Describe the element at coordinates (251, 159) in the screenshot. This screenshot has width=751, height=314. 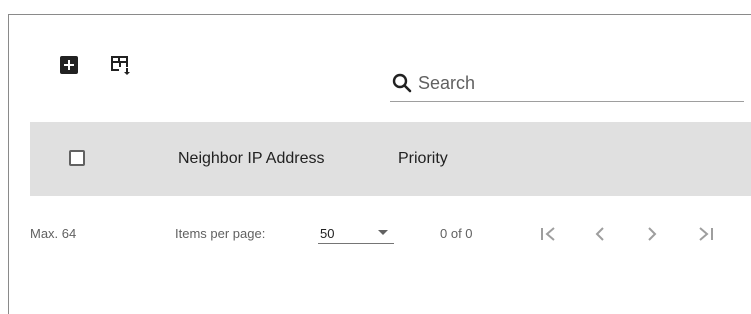
I see `column-header-neighbor-ip: Neighbor IP Address` at that location.